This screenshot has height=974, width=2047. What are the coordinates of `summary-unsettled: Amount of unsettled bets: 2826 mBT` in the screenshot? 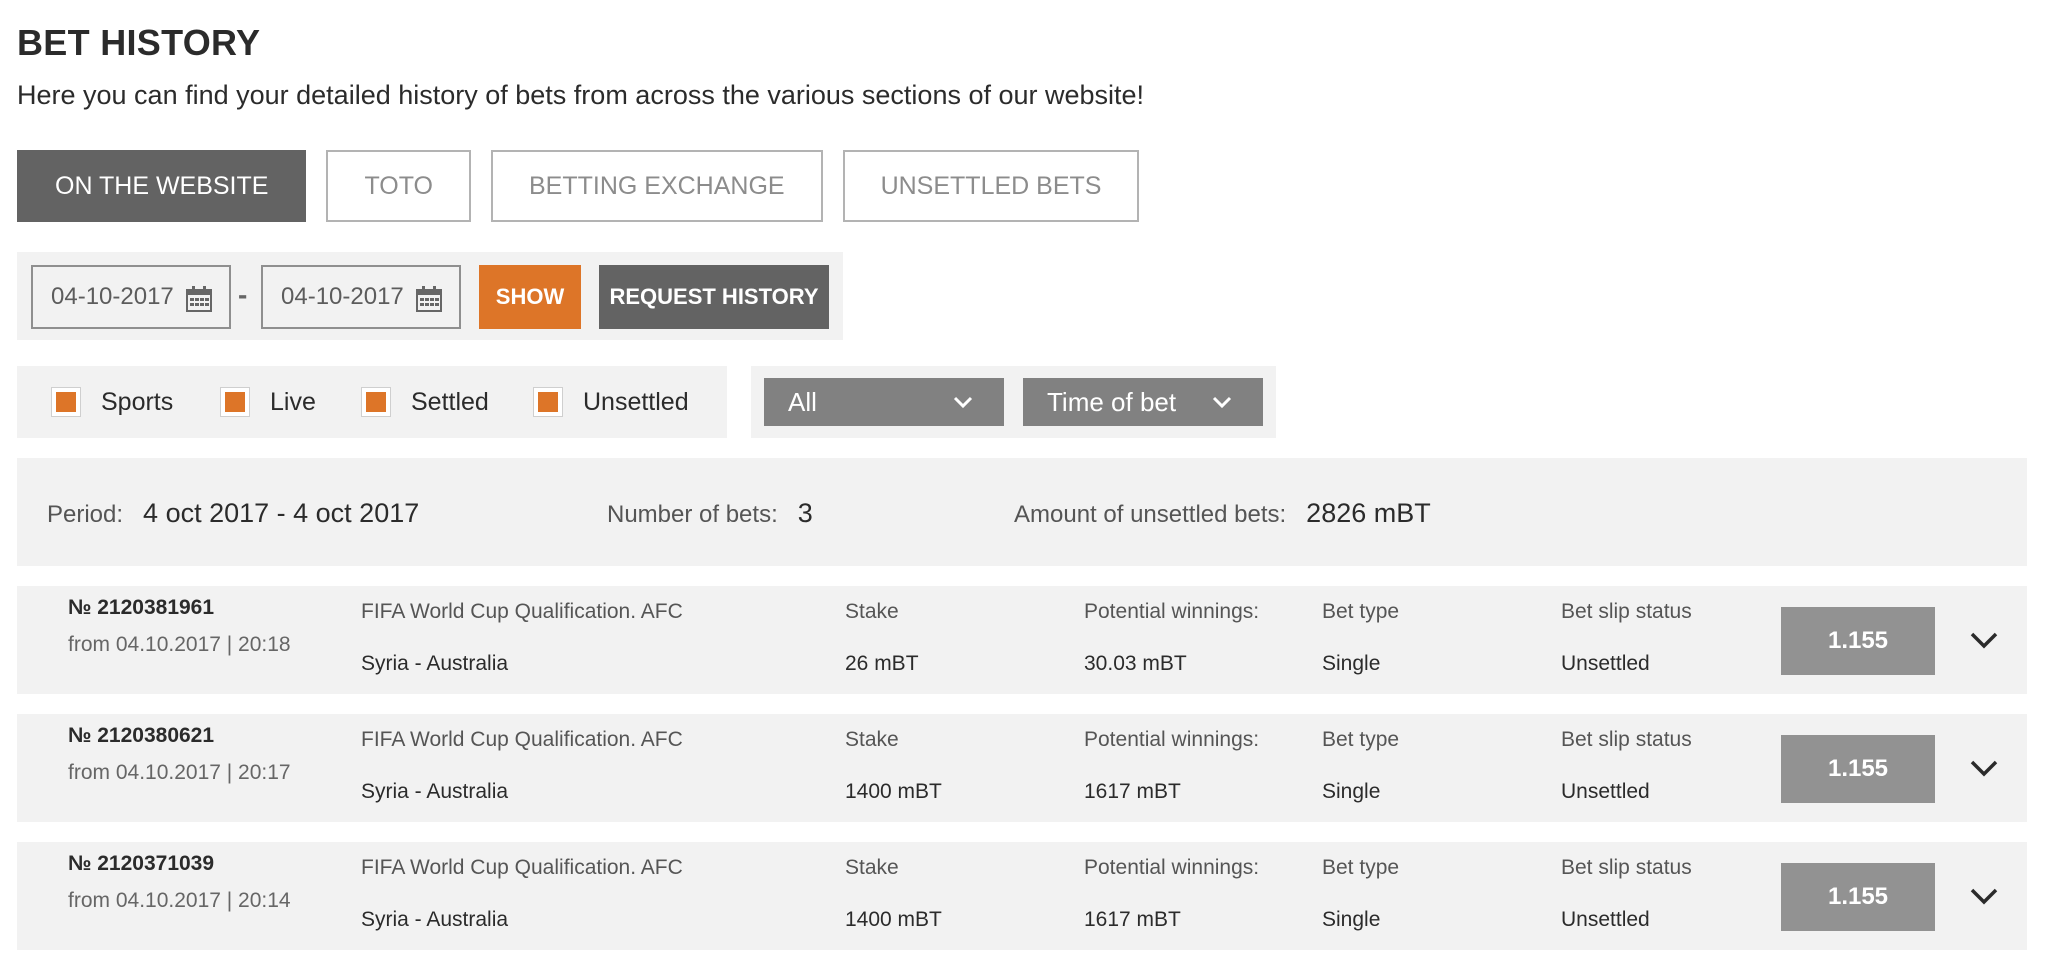 It's located at (1222, 513).